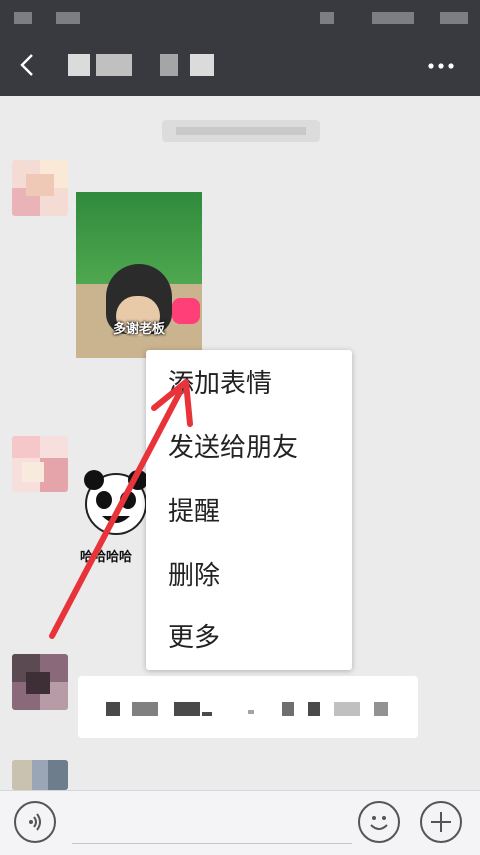  I want to click on timestamp-badge, so click(241, 131).